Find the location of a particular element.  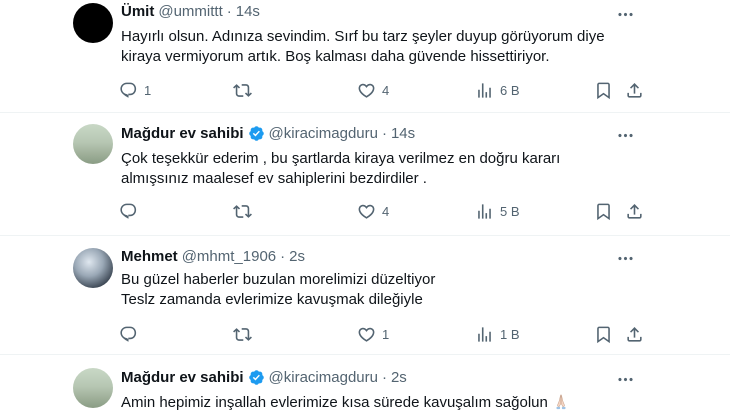

action-bar: 1 1 B is located at coordinates (380, 334).